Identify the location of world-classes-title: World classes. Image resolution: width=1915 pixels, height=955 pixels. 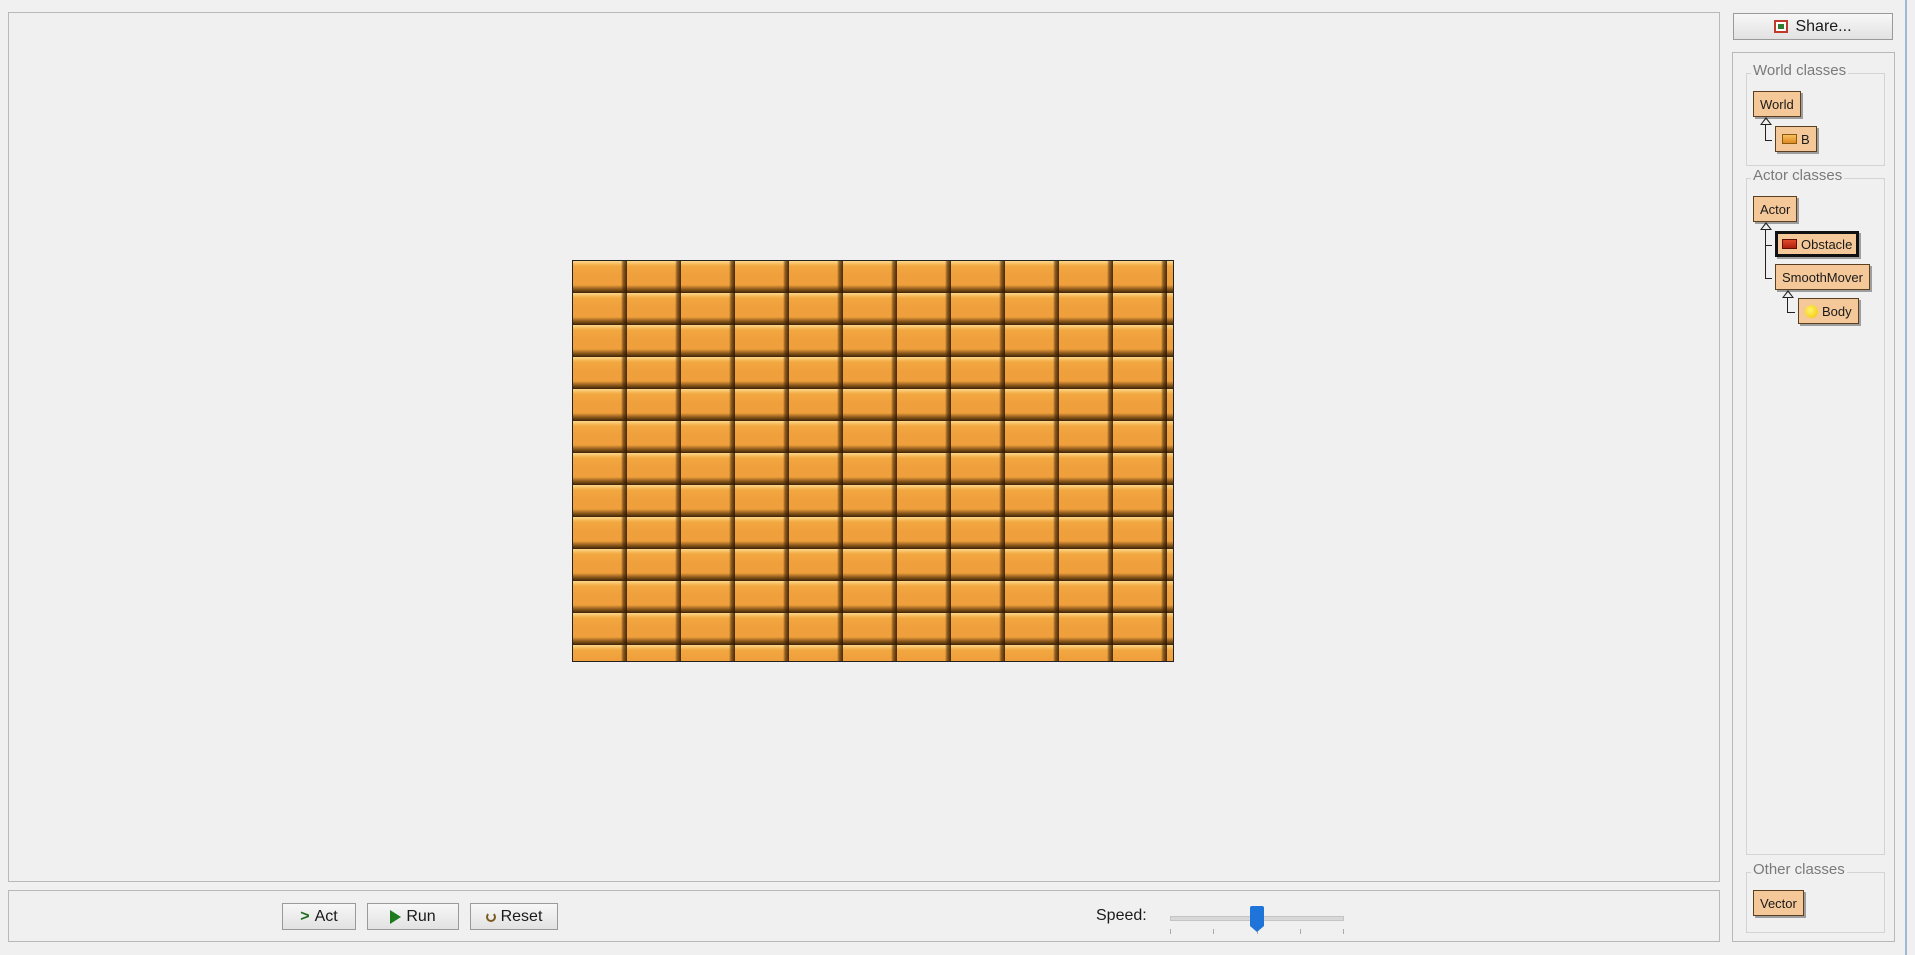
(1800, 70).